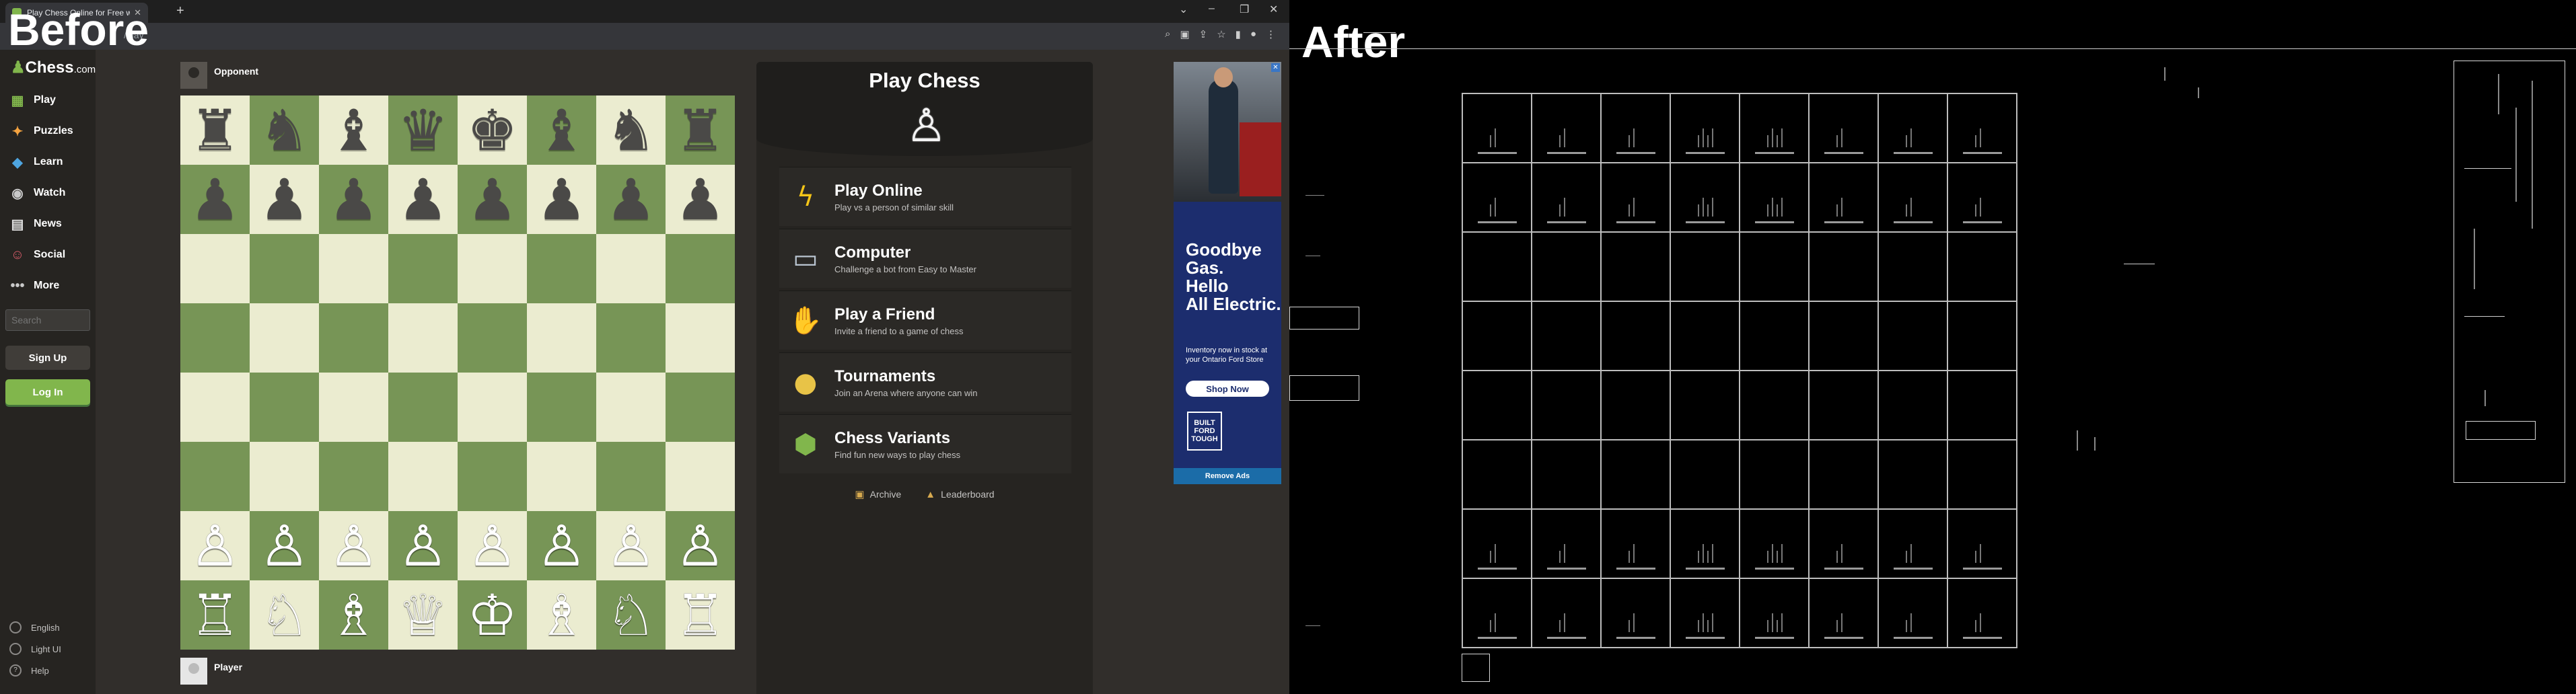  What do you see at coordinates (1184, 34) in the screenshot?
I see `install-icon: ▣` at bounding box center [1184, 34].